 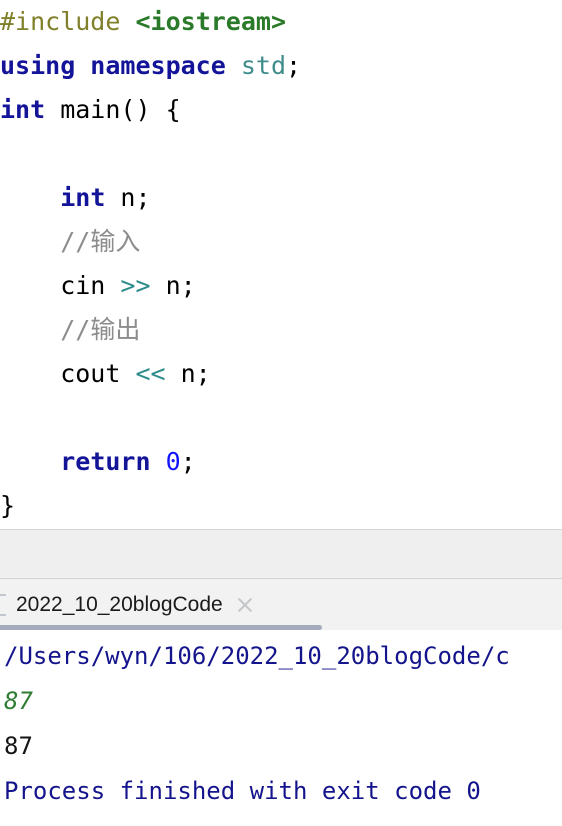 What do you see at coordinates (68, 373) in the screenshot?
I see `code-token: cout` at bounding box center [68, 373].